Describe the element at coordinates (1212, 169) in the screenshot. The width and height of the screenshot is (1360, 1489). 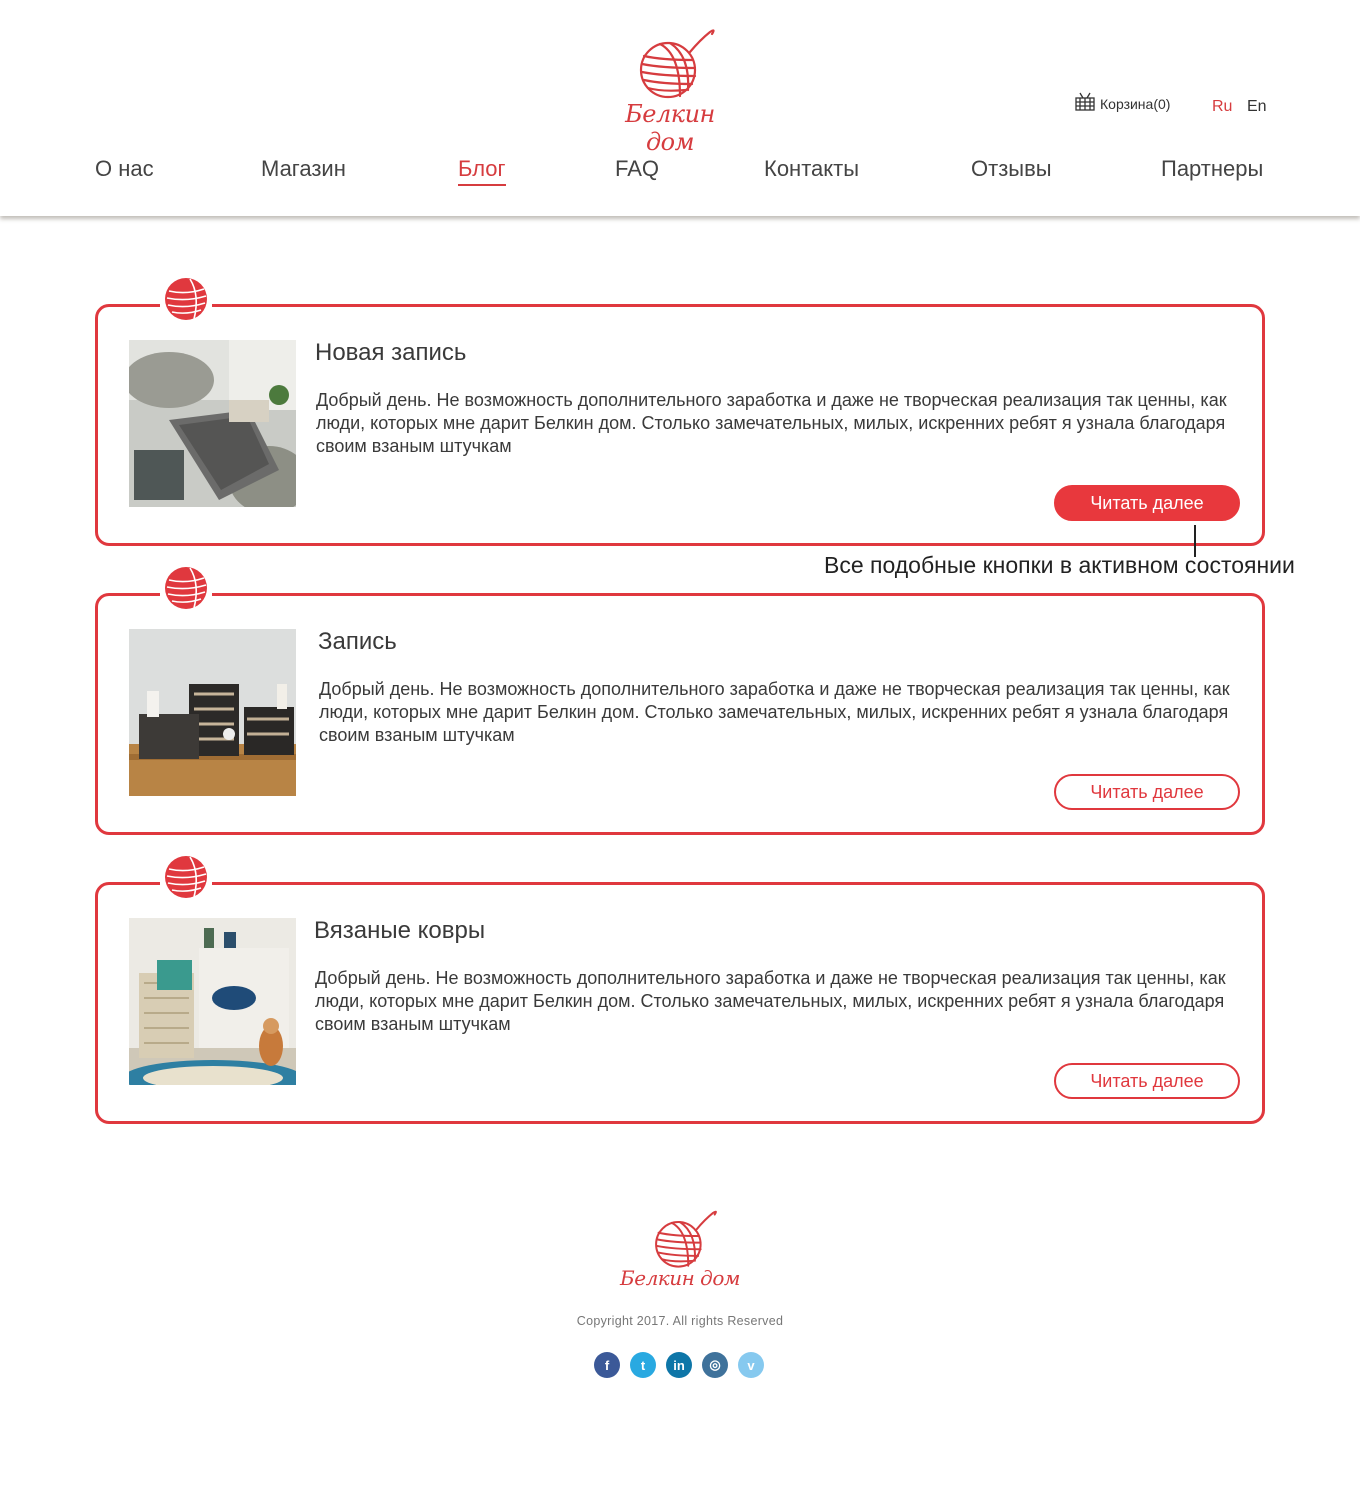
I see `nav-item-partners: Партнеры` at that location.